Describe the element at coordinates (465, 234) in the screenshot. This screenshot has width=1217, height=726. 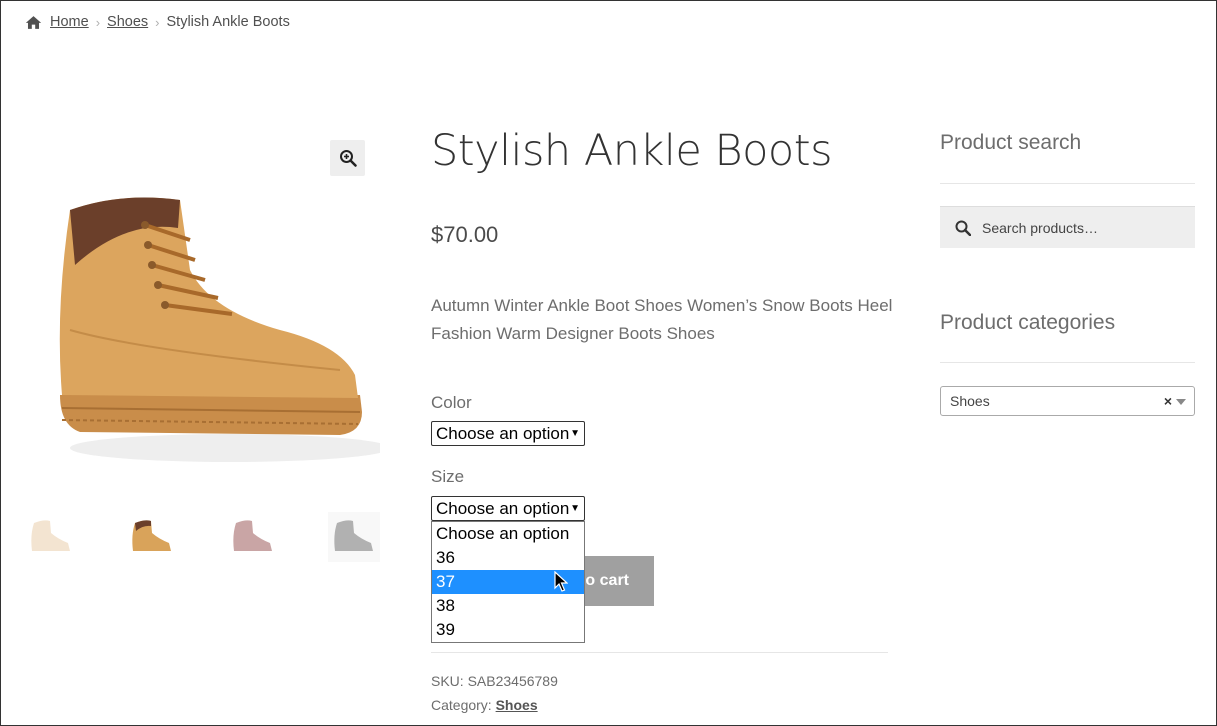
I see `product-price: $70.00` at that location.